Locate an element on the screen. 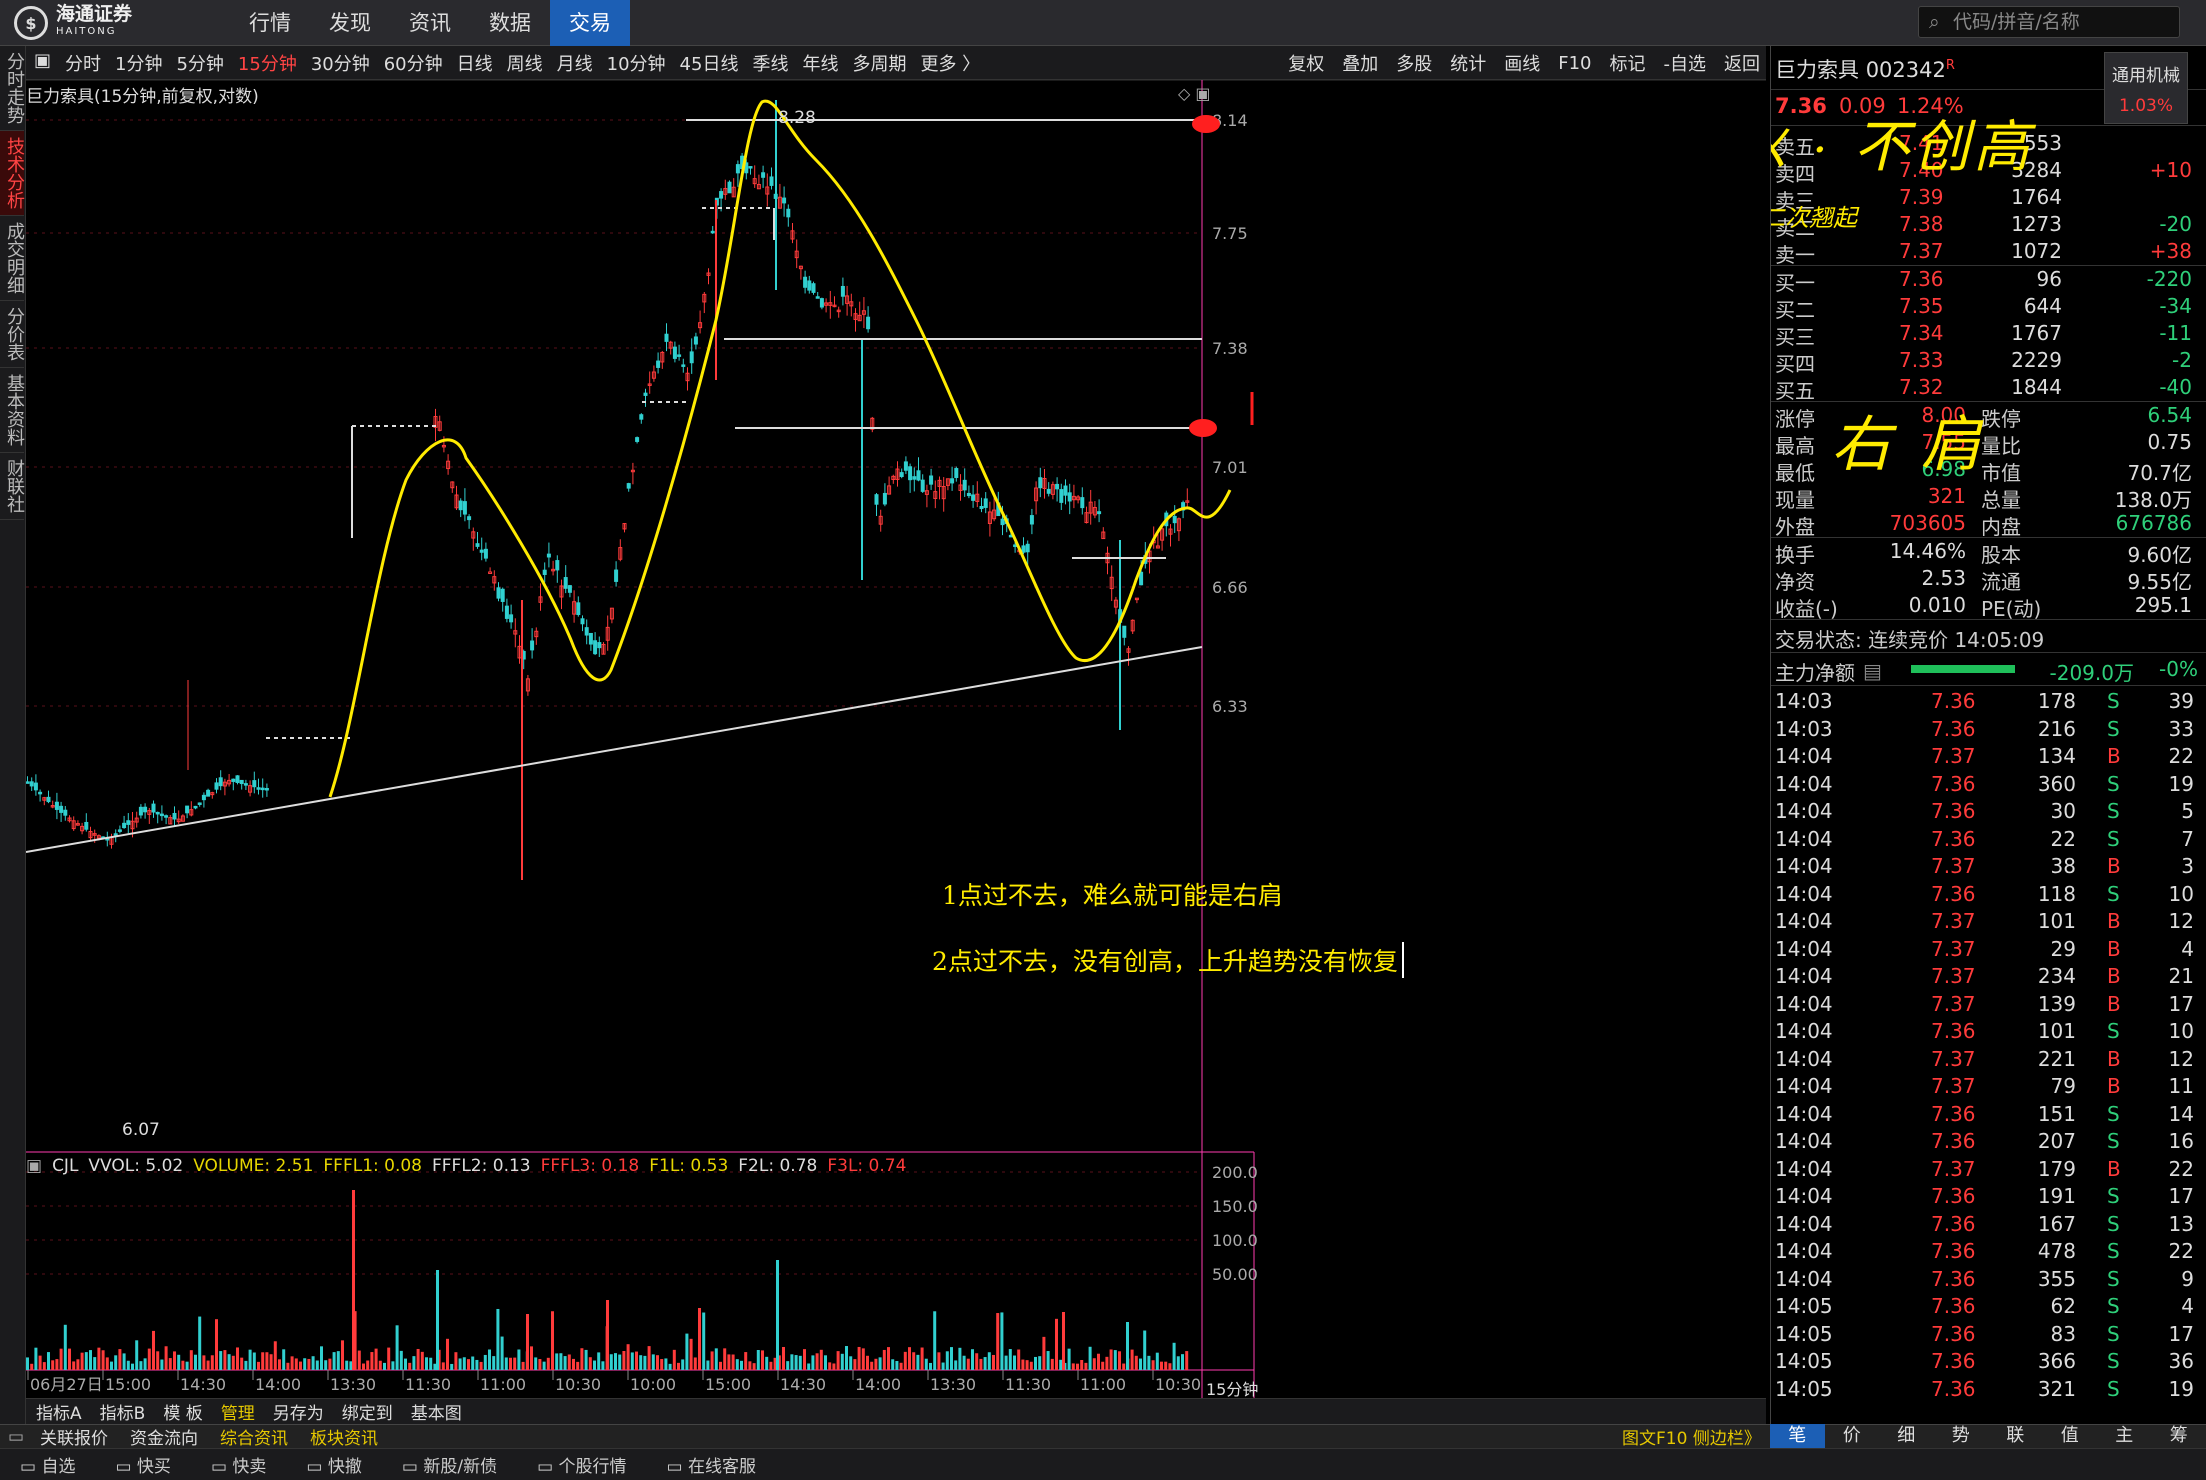 The width and height of the screenshot is (2206, 1480). left-tab: 技术分析 is located at coordinates (12, 173).